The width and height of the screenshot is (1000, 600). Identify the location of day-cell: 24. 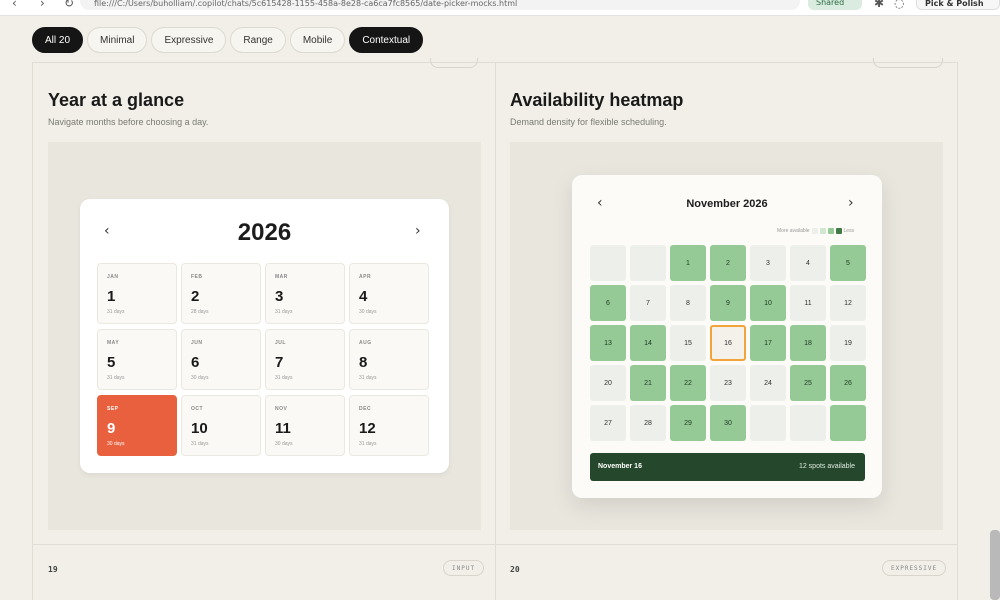
(768, 383).